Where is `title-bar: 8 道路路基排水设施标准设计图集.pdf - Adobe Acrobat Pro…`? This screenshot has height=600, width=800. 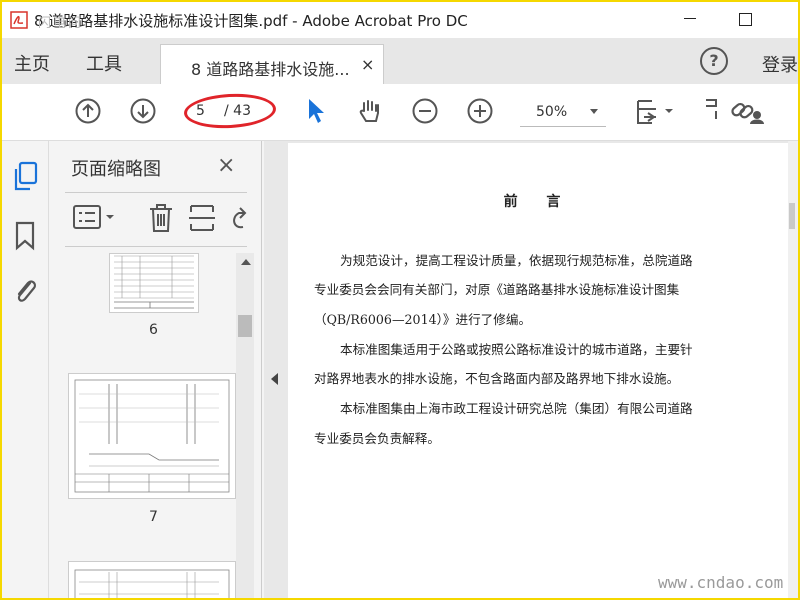 title-bar: 8 道路路基排水设施标准设计图集.pdf - Adobe Acrobat Pro… is located at coordinates (400, 20).